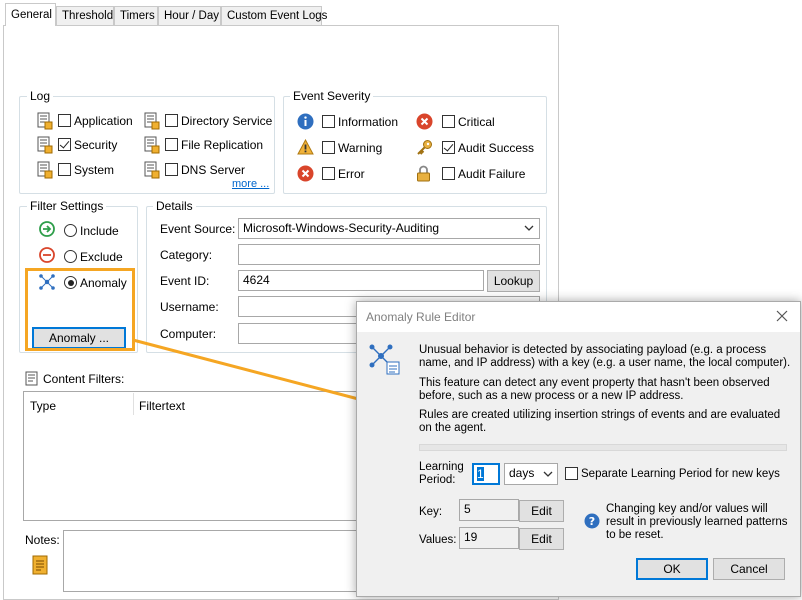 Image resolution: width=802 pixels, height=600 pixels. I want to click on tab-threshold: Threshold, so click(85, 15).